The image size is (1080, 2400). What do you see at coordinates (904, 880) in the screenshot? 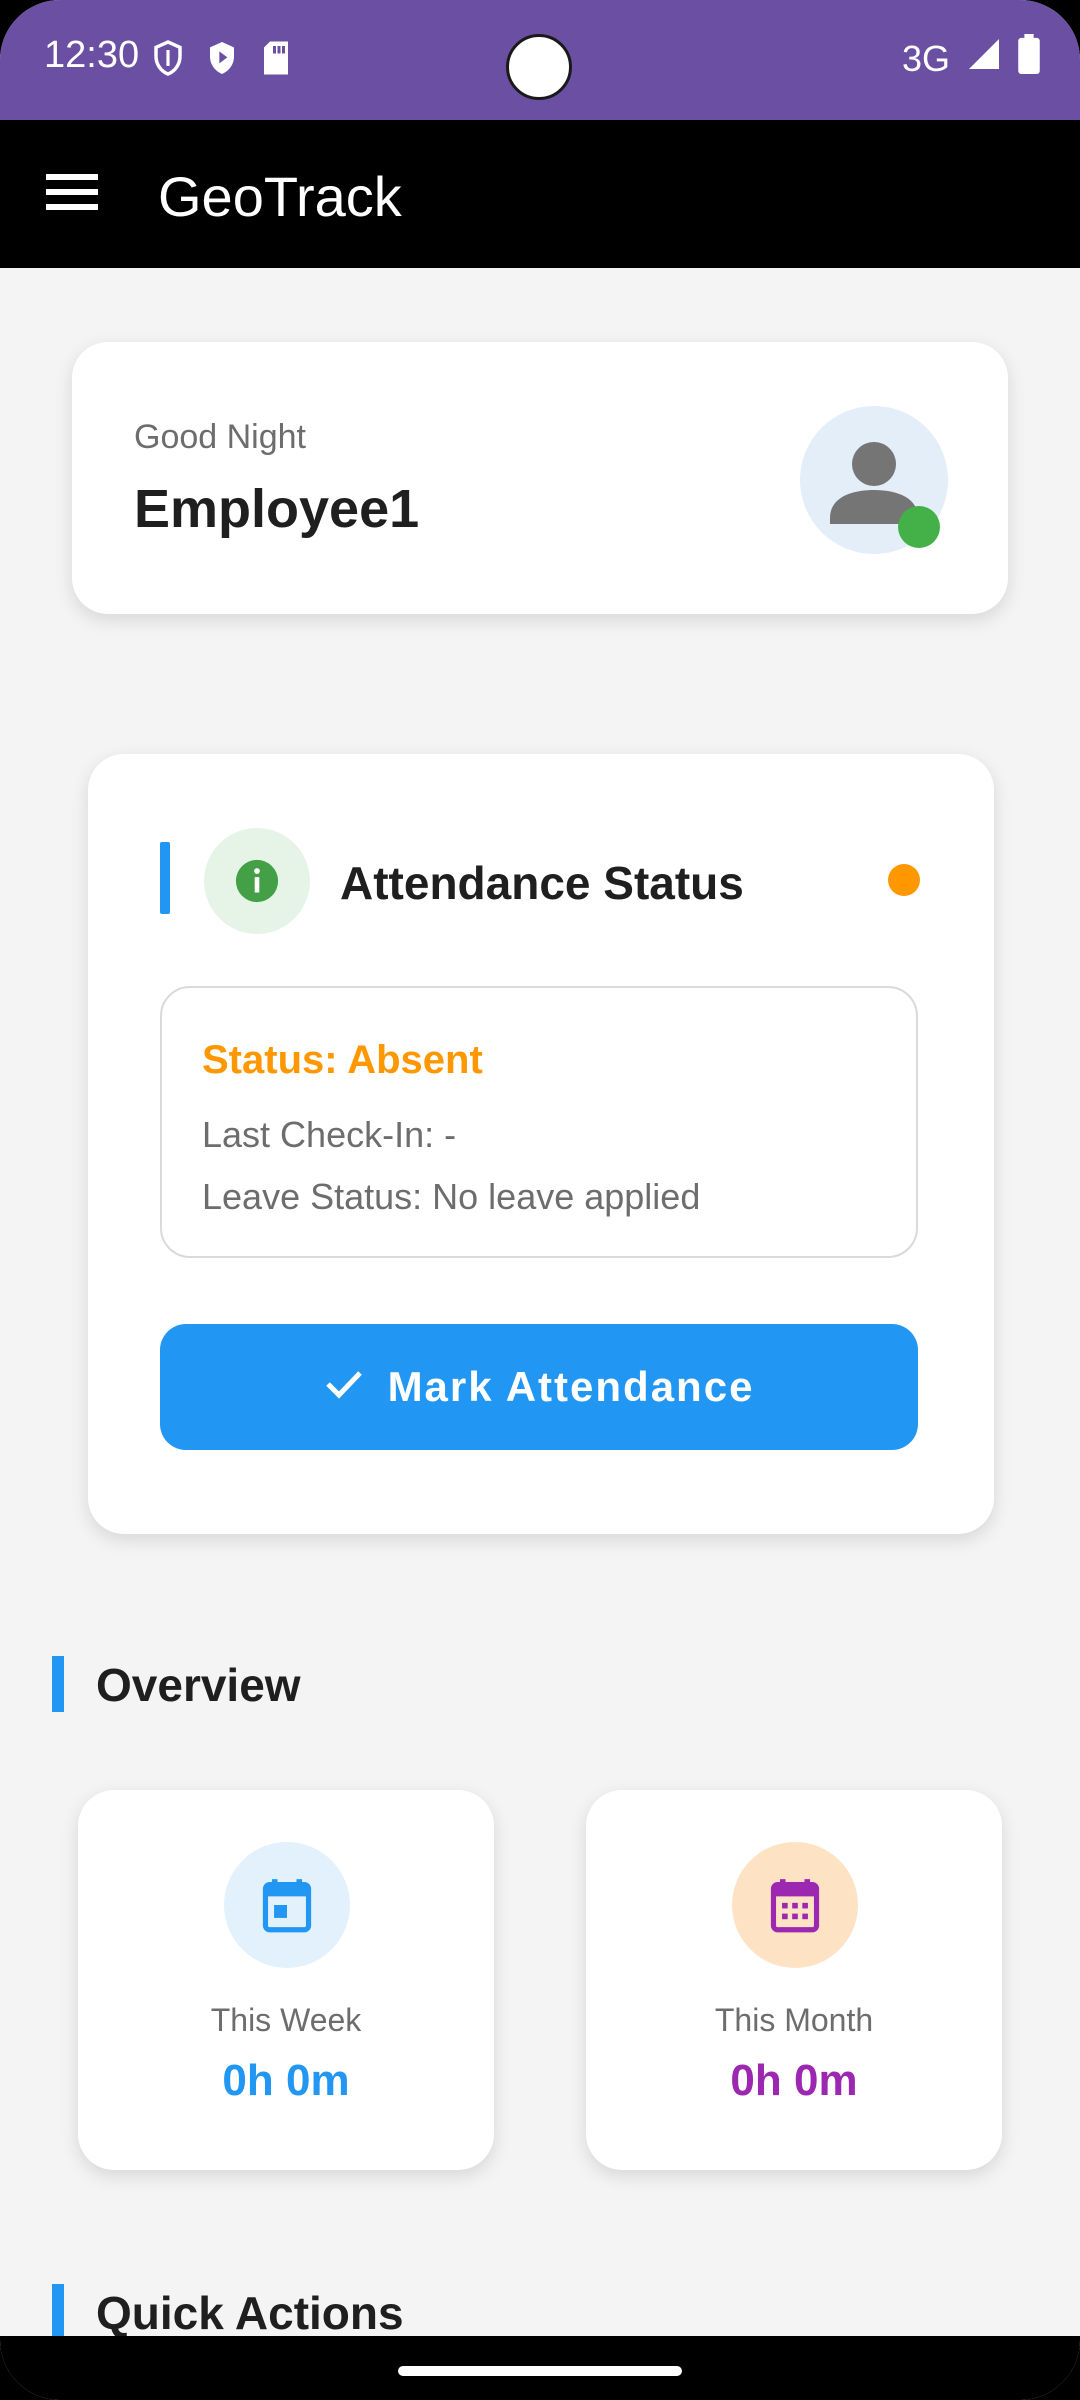
I see `attendance-indicator-dot` at bounding box center [904, 880].